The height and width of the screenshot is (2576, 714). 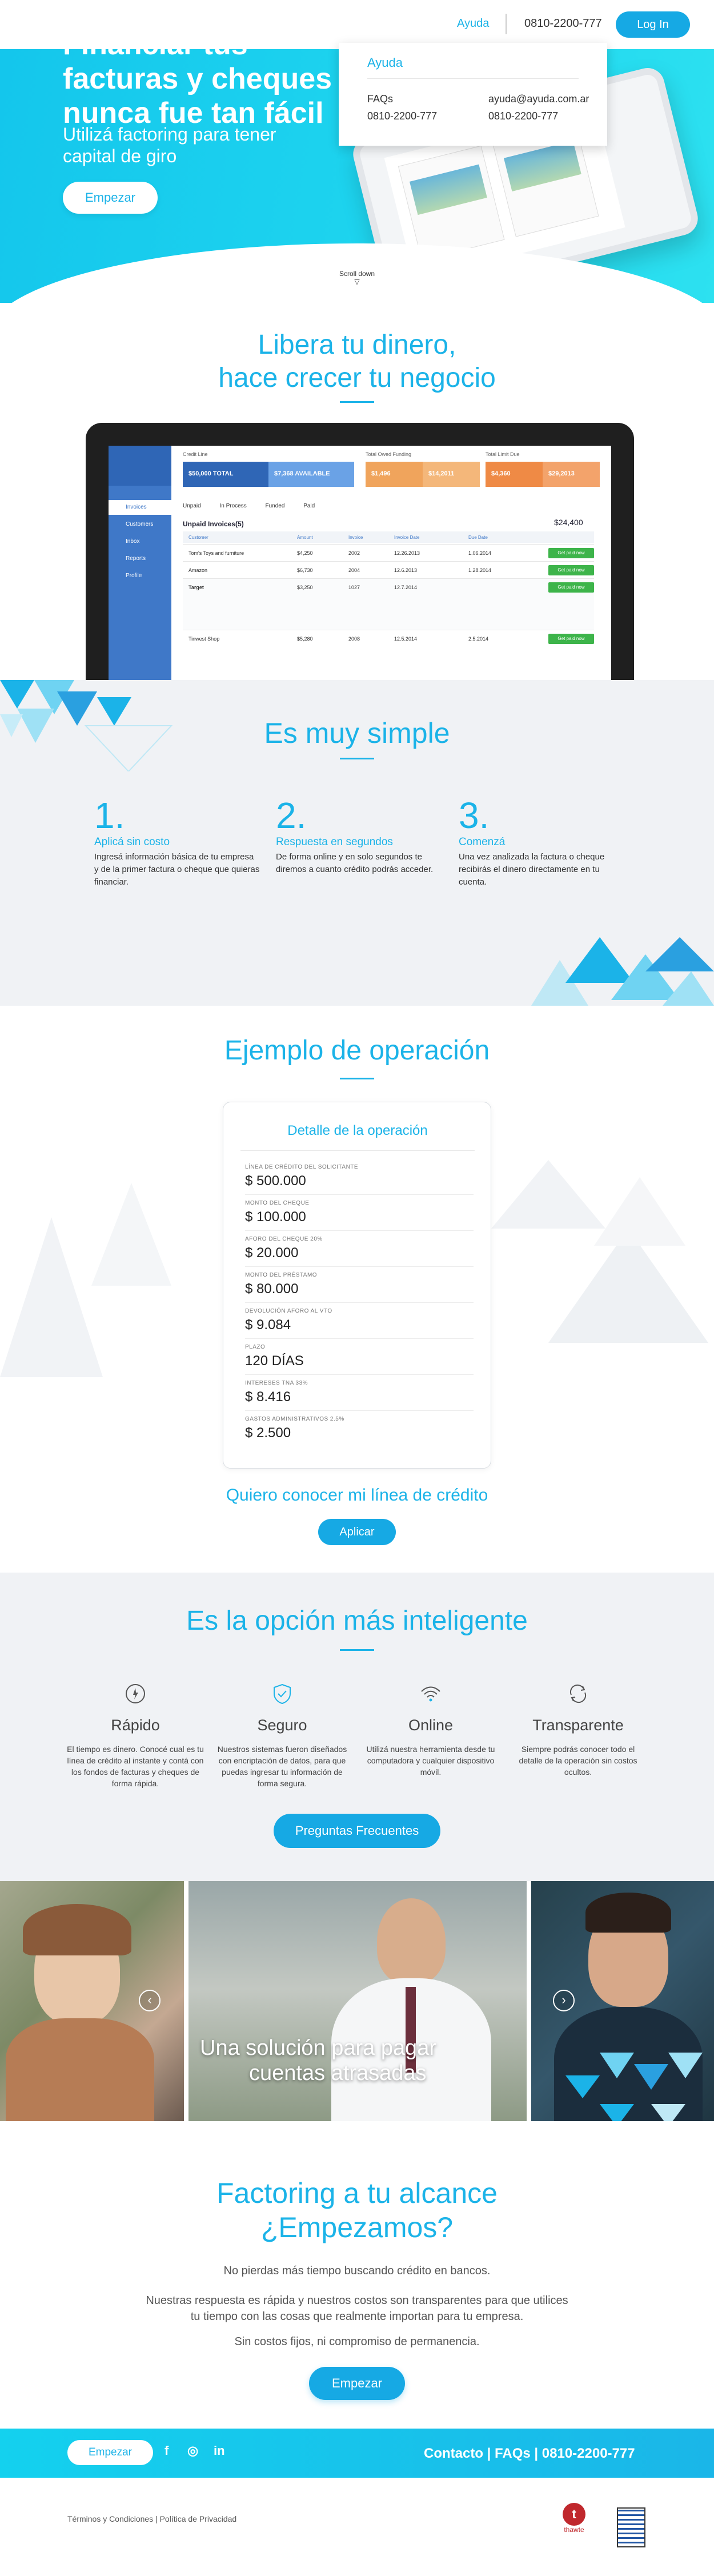 What do you see at coordinates (319, 2048) in the screenshot?
I see `caption-line1: Una solución para pagar` at bounding box center [319, 2048].